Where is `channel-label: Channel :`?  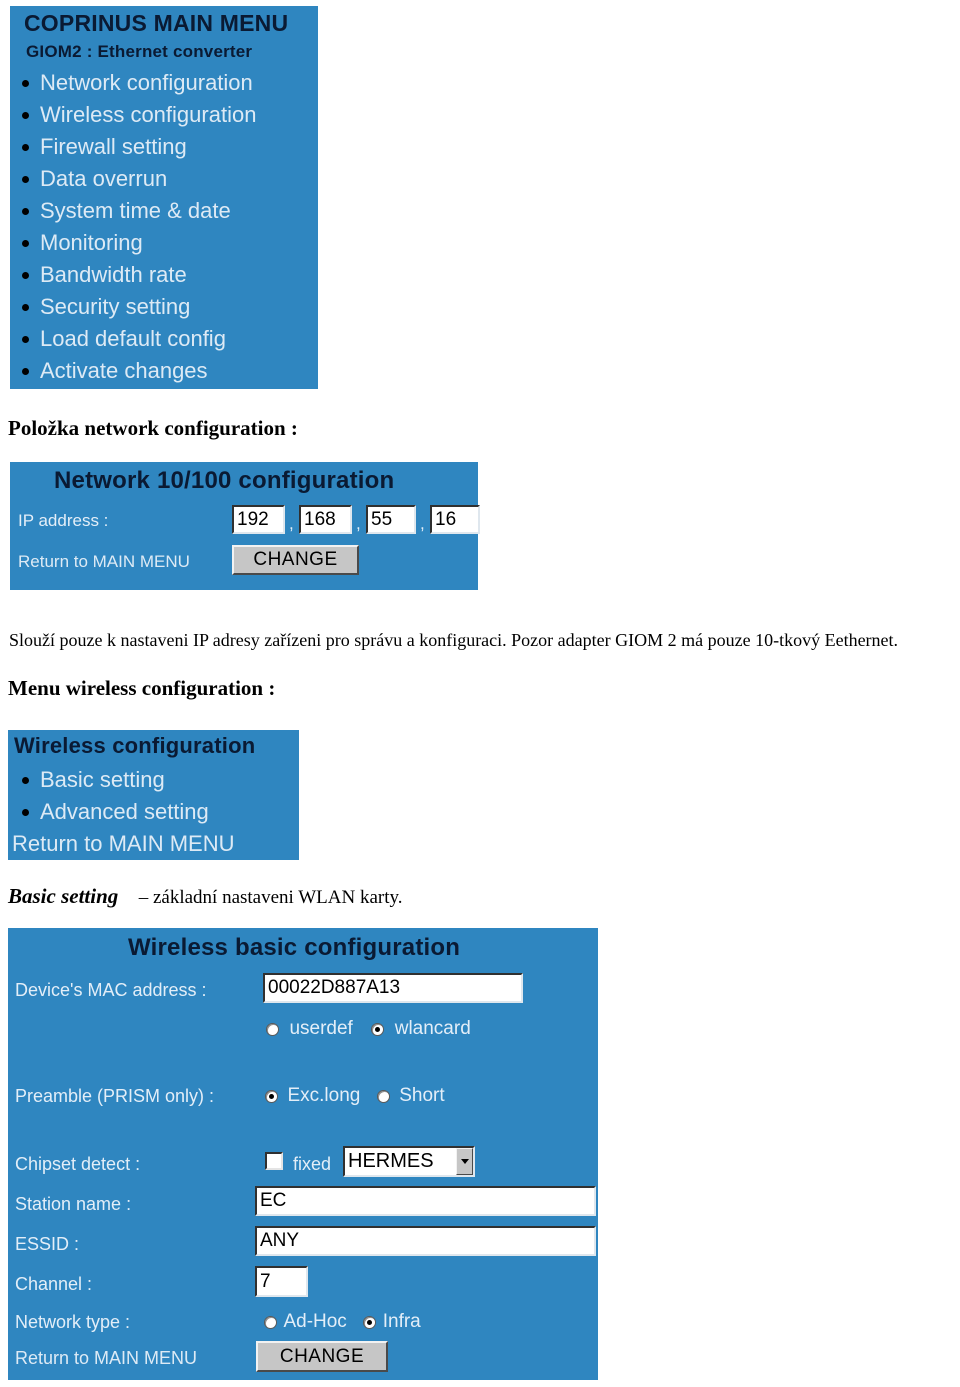
channel-label: Channel : is located at coordinates (54, 1284).